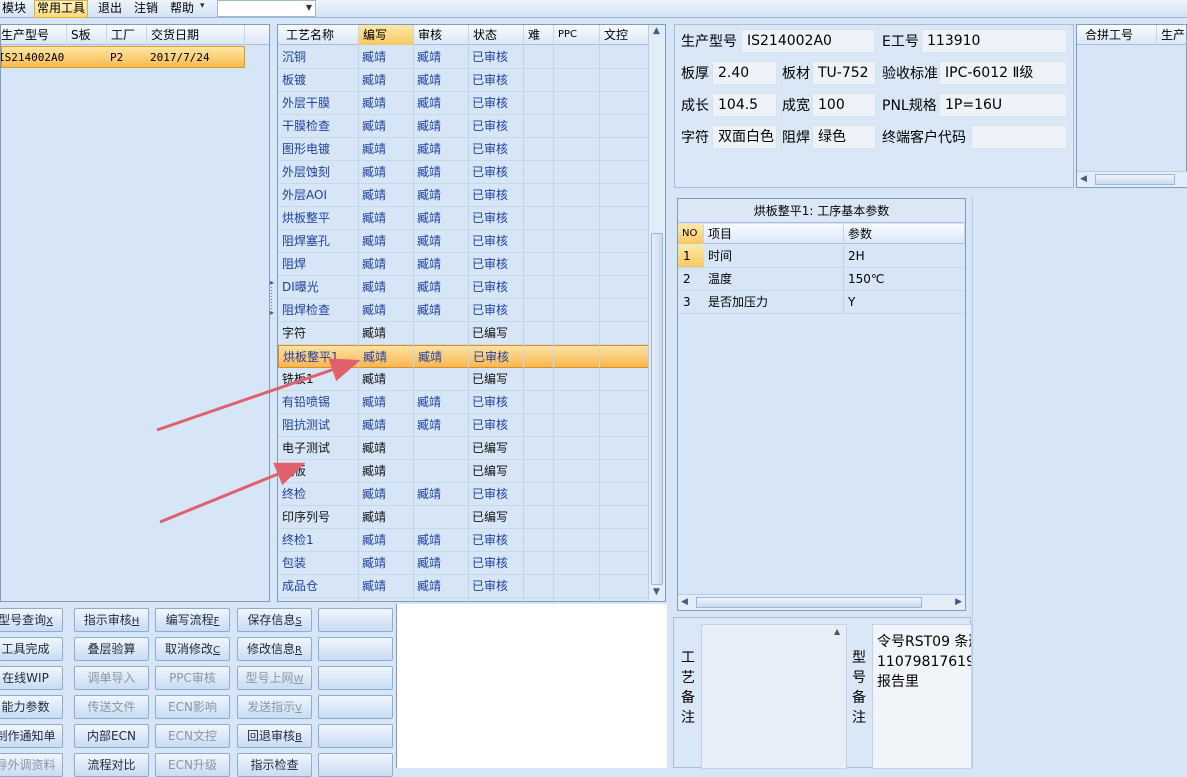  What do you see at coordinates (539, 35) in the screenshot?
I see `col-difficulty: 难` at bounding box center [539, 35].